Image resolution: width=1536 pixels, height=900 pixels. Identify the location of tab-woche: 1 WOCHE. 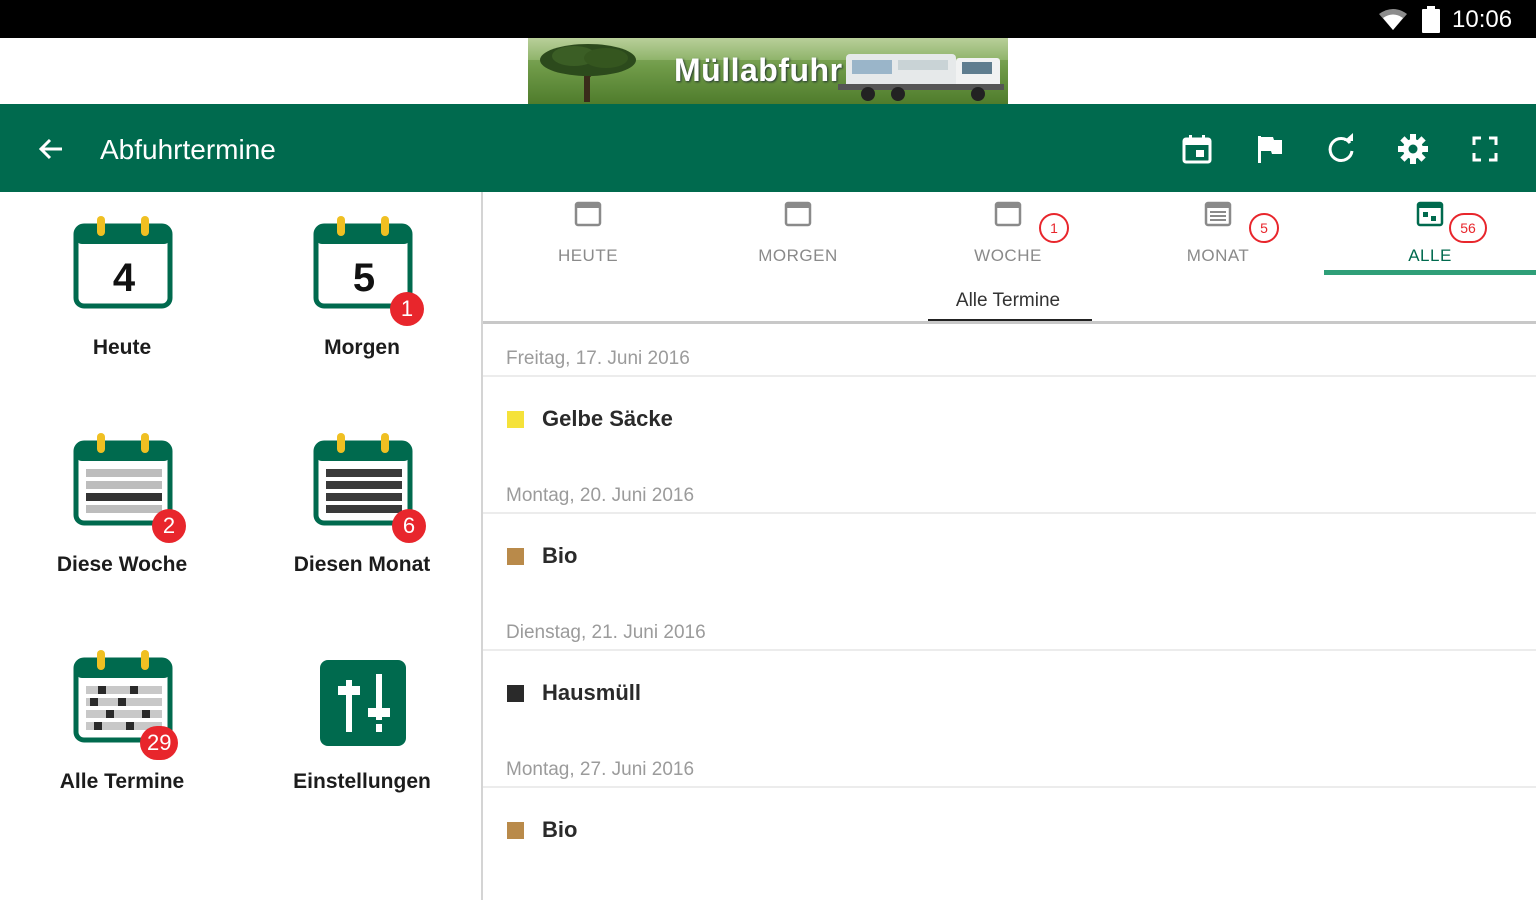
(1008, 234).